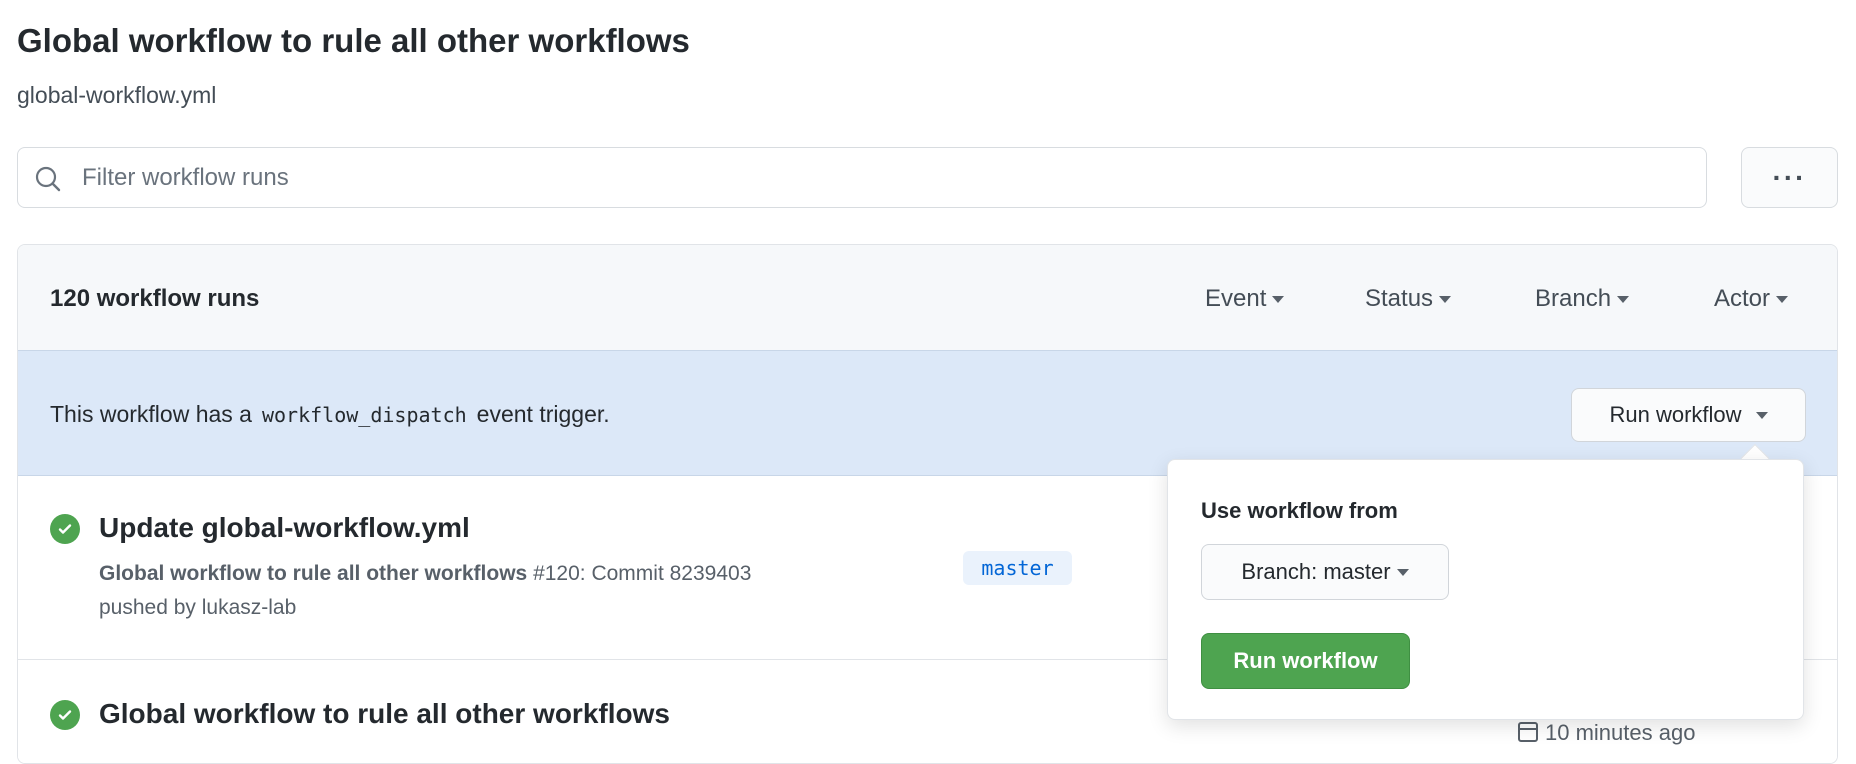 This screenshot has height=764, width=1856. I want to click on filter-branch: Branch, so click(1582, 299).